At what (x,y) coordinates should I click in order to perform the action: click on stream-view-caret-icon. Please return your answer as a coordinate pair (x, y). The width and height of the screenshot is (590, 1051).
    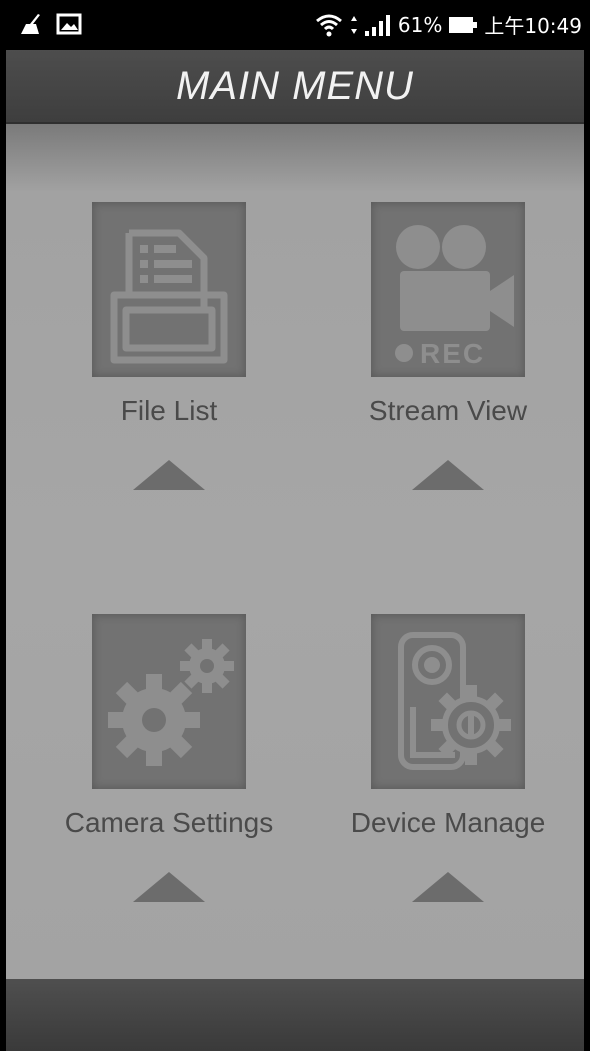
    Looking at the image, I should click on (448, 475).